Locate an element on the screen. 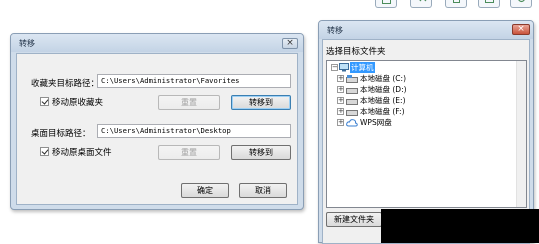 This screenshot has height=244, width=539. cloud-icon is located at coordinates (352, 123).